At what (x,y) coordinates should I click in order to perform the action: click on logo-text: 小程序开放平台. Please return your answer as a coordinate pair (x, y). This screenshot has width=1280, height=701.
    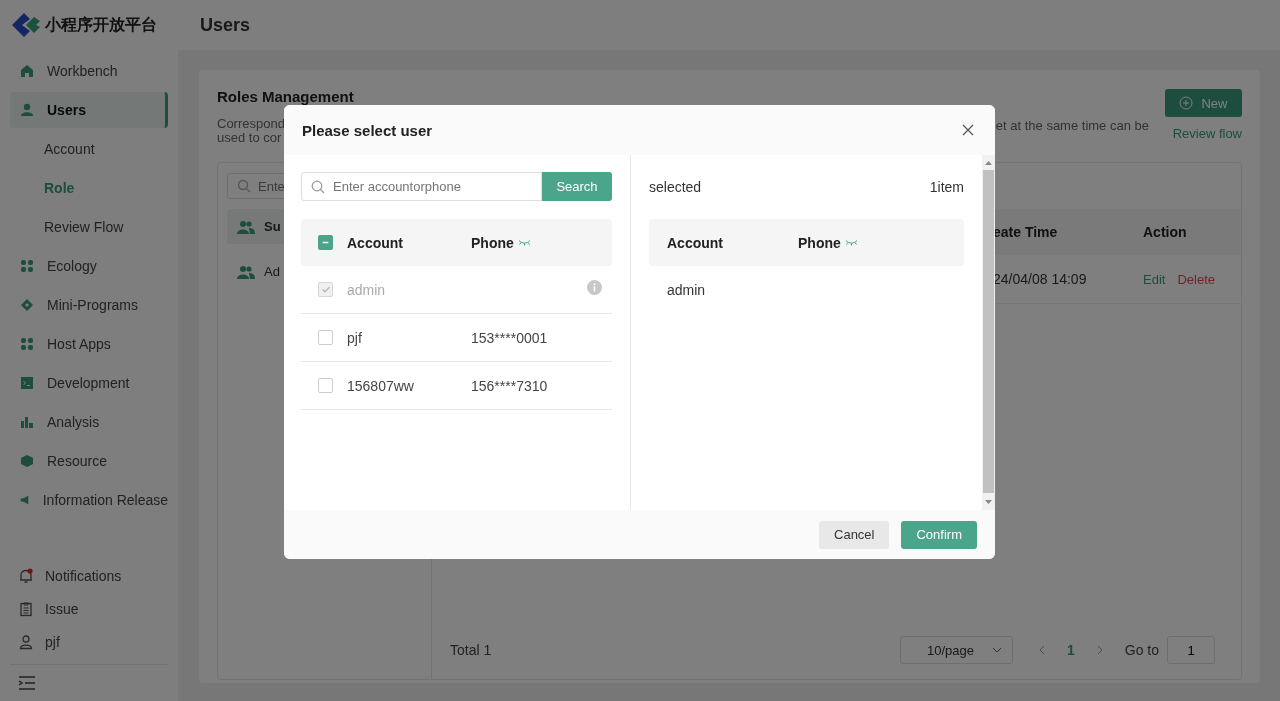
    Looking at the image, I should click on (101, 25).